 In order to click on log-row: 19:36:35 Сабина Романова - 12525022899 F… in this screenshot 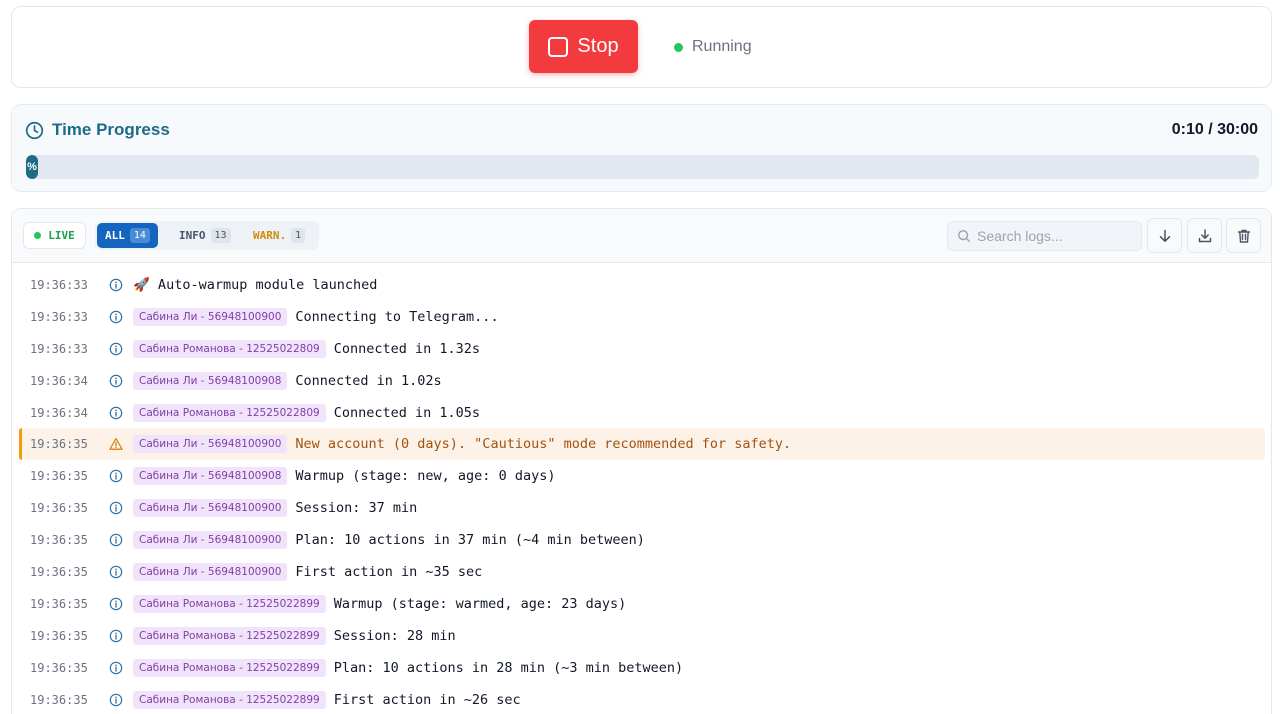, I will do `click(641, 699)`.